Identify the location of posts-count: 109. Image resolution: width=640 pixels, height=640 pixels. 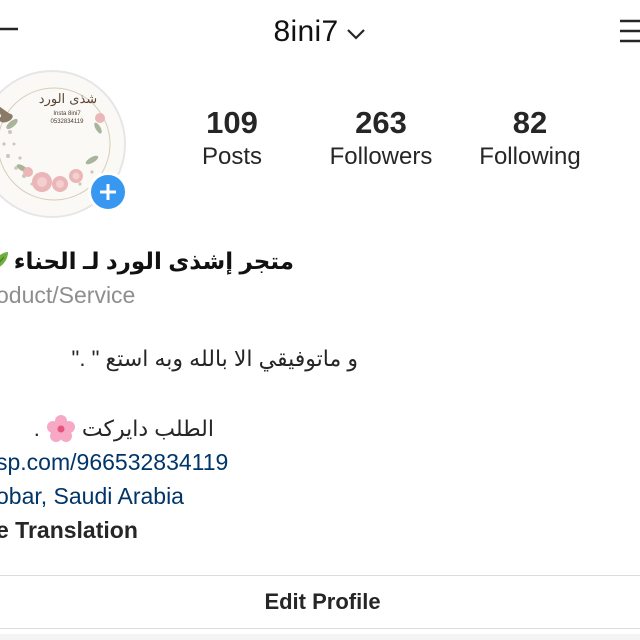
(232, 122).